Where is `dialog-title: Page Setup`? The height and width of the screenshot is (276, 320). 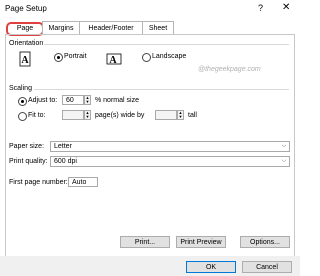
dialog-title: Page Setup is located at coordinates (26, 8).